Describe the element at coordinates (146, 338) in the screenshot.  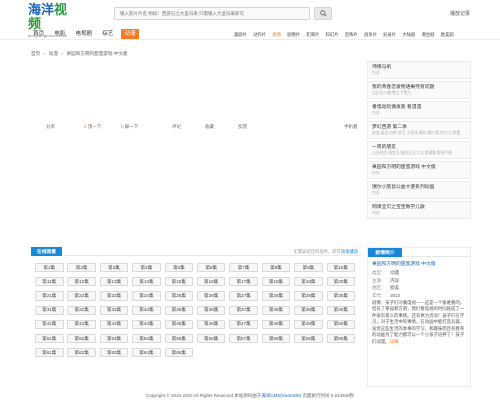
I see `episode-button: 第54集` at that location.